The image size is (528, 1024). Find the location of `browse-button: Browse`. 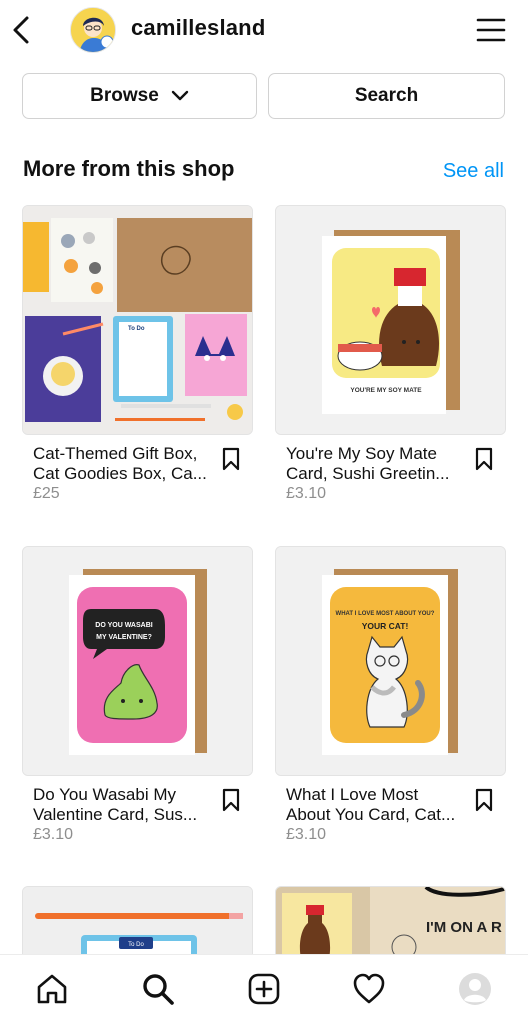

browse-button: Browse is located at coordinates (139, 96).